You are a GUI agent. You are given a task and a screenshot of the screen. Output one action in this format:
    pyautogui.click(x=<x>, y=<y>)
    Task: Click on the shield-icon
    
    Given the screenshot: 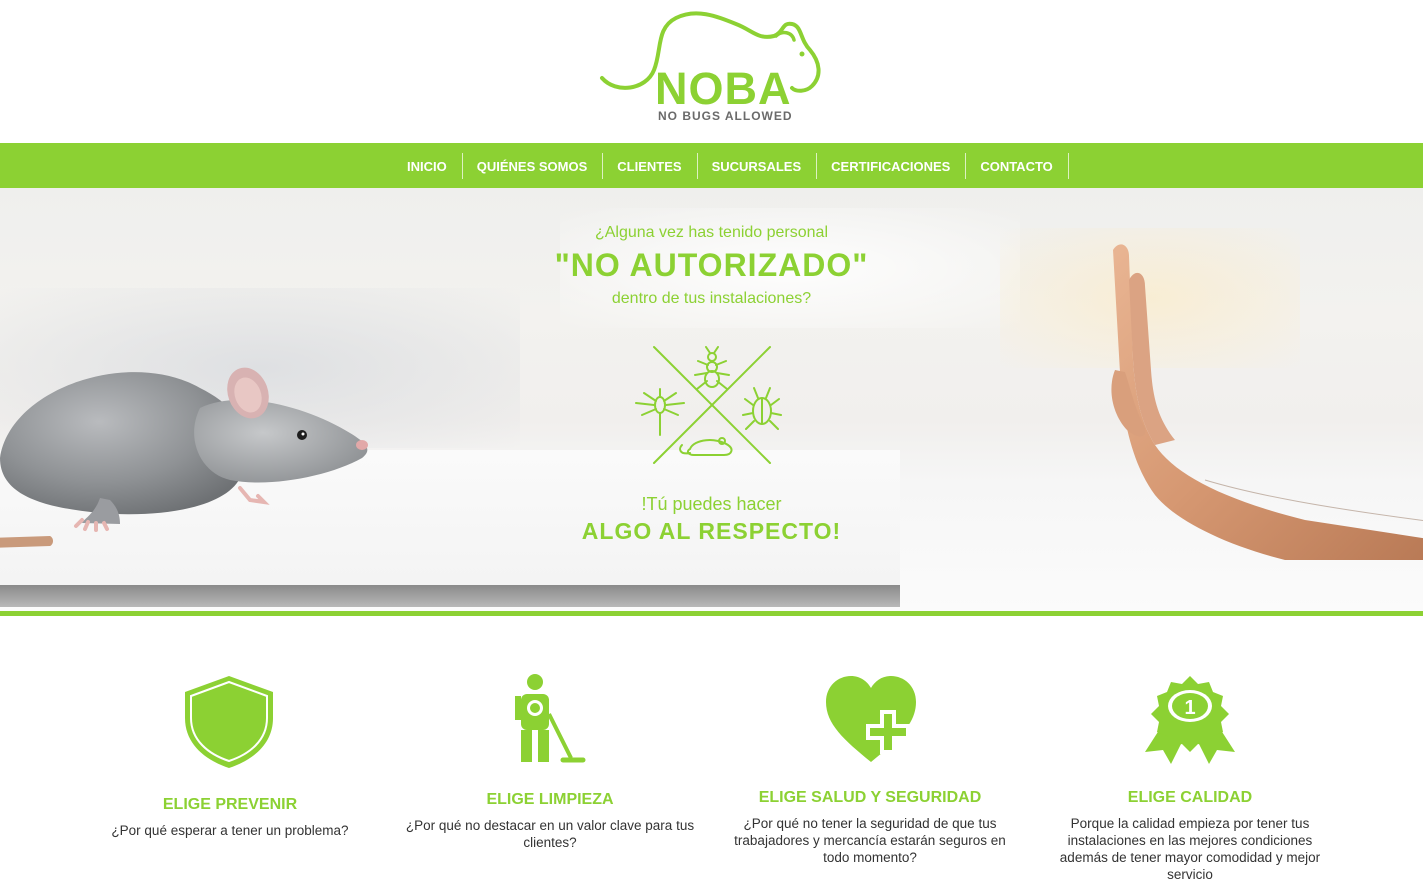 What is the action you would take?
    pyautogui.click(x=229, y=722)
    